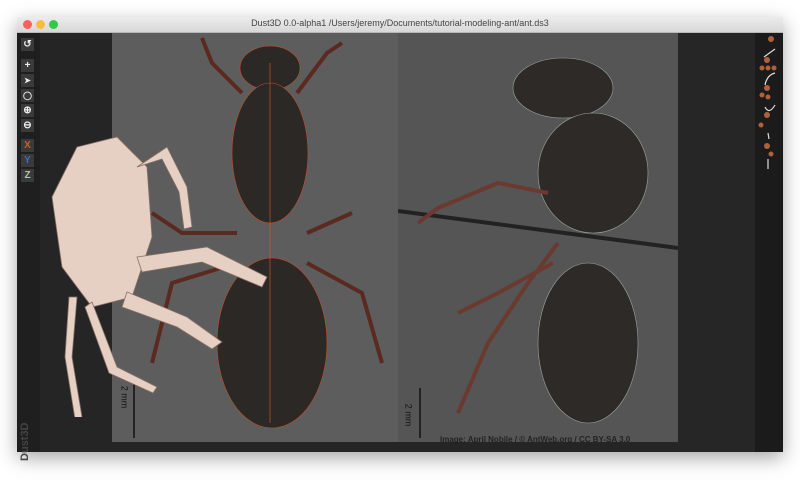  Describe the element at coordinates (716, 242) in the screenshot. I see `right-panel` at that location.